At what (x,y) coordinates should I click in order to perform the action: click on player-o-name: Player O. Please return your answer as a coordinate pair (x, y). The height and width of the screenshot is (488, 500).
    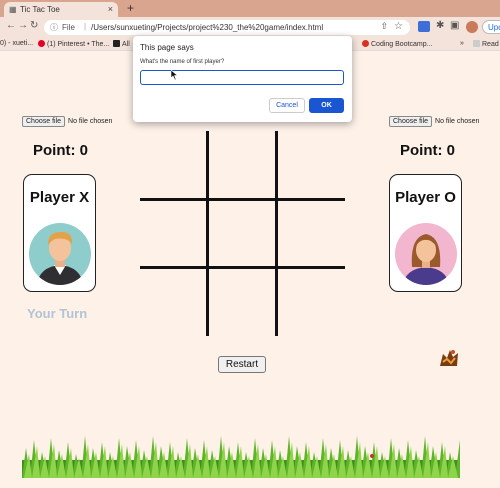
    Looking at the image, I should click on (425, 197).